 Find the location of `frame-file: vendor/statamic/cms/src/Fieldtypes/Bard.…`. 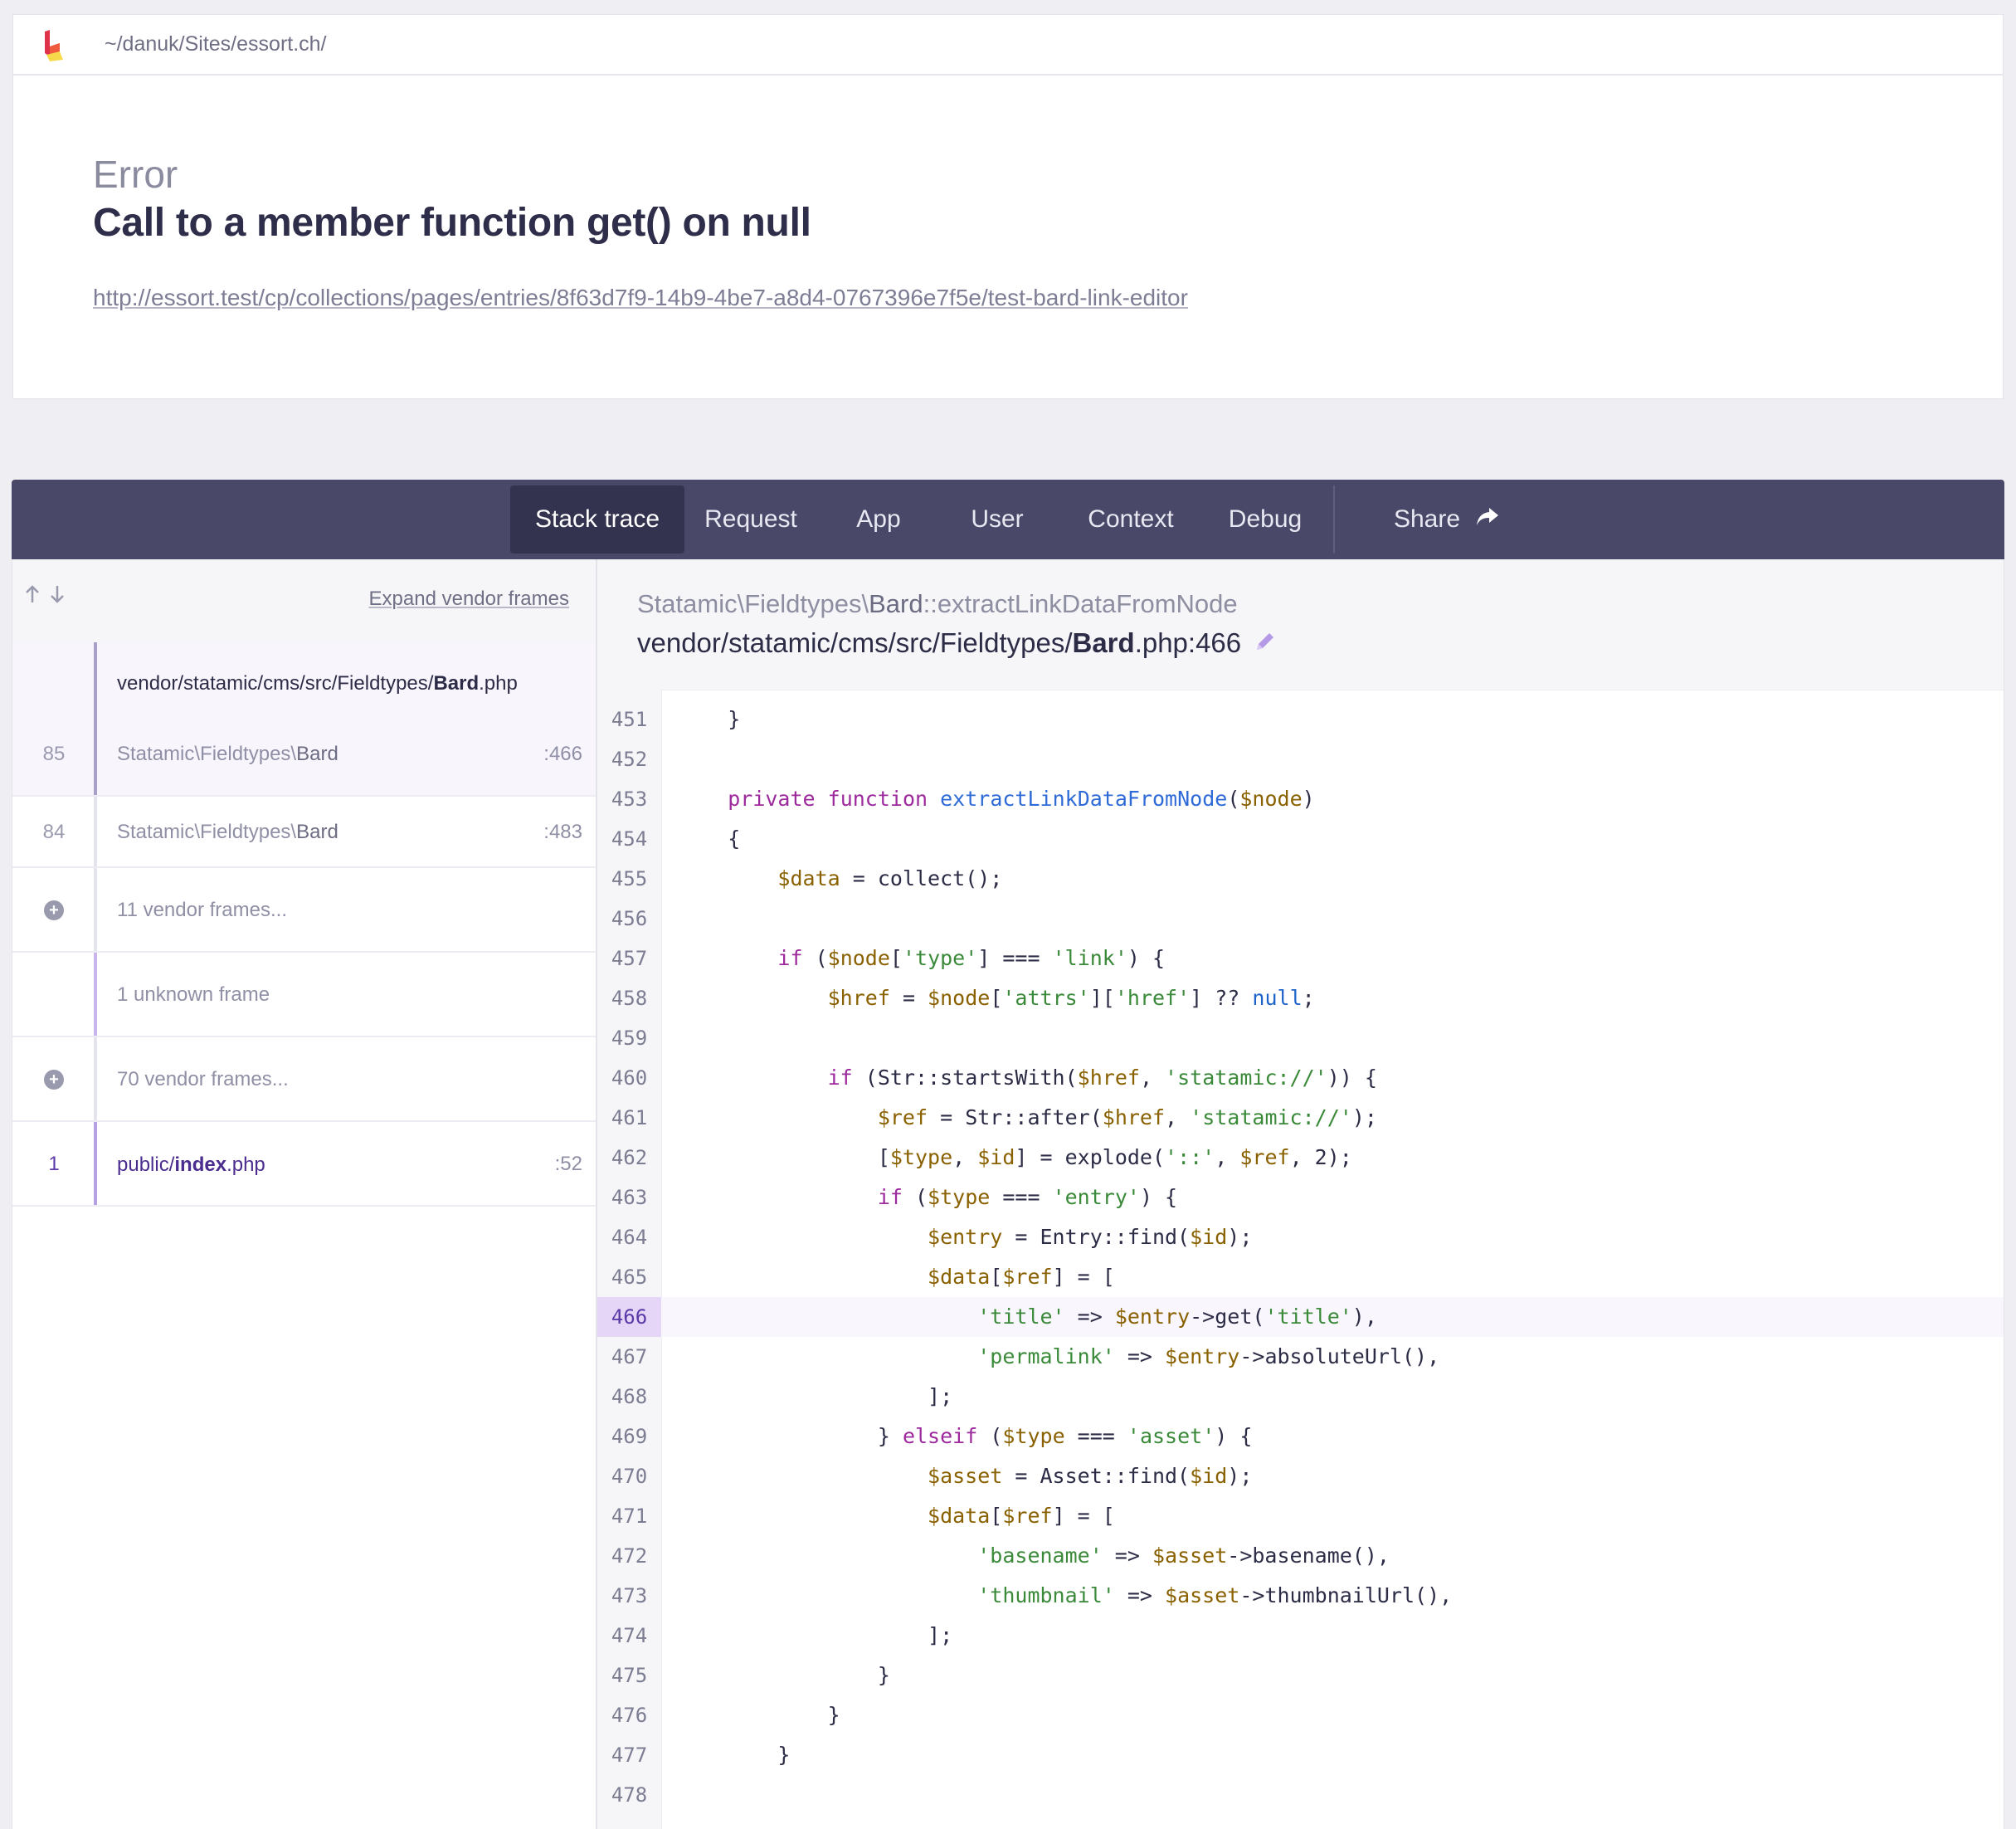

frame-file: vendor/statamic/cms/src/Fieldtypes/Bard.… is located at coordinates (957, 644).